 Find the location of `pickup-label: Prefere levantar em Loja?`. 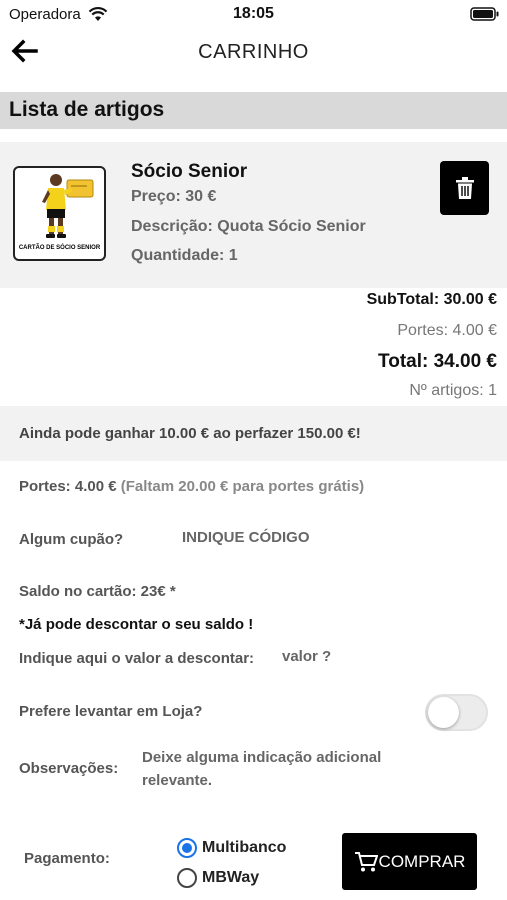

pickup-label: Prefere levantar em Loja? is located at coordinates (111, 711).